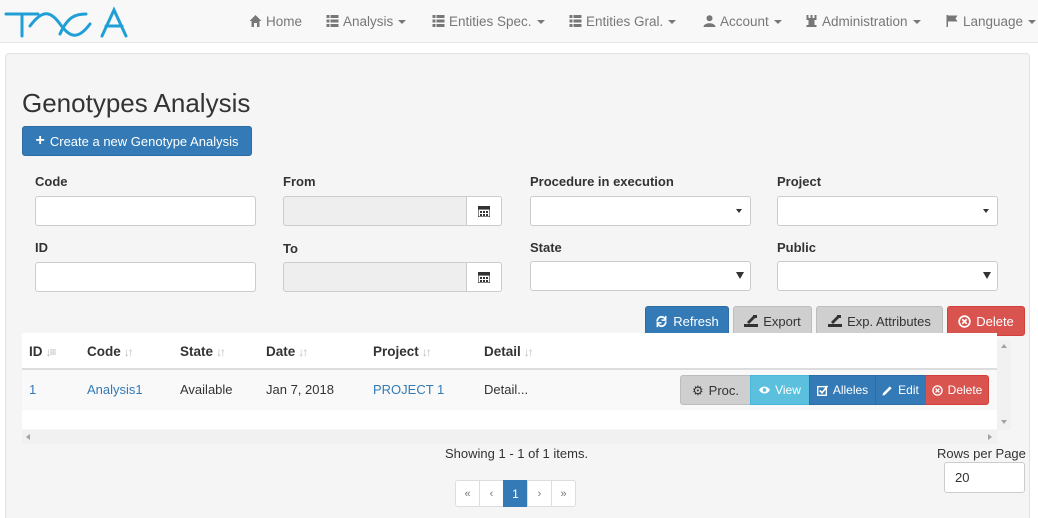 The width and height of the screenshot is (1038, 518). What do you see at coordinates (402, 351) in the screenshot?
I see `column-header-project: Project ↓↑` at bounding box center [402, 351].